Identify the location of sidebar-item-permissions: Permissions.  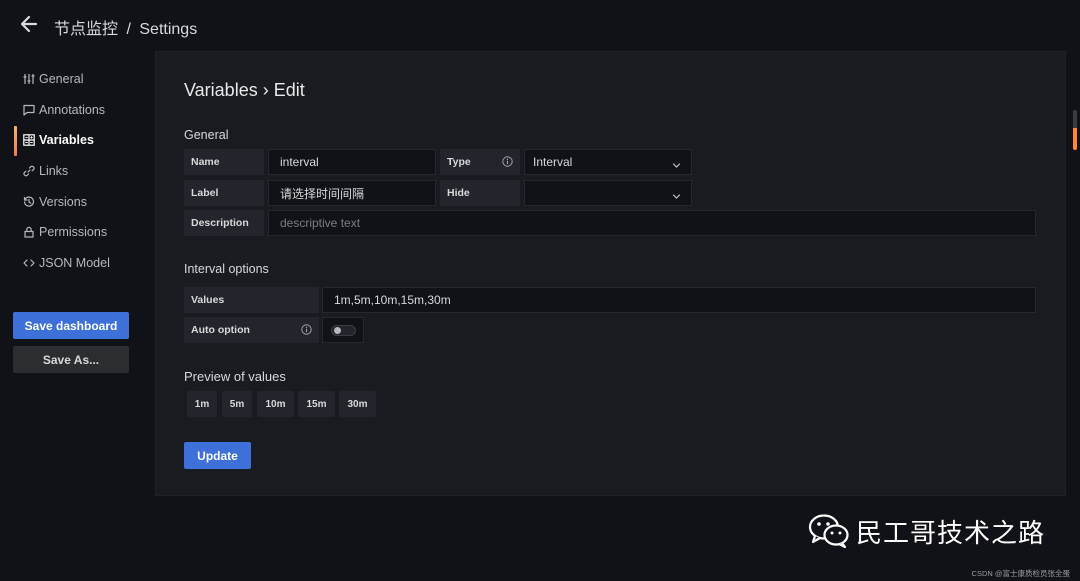
(75, 232).